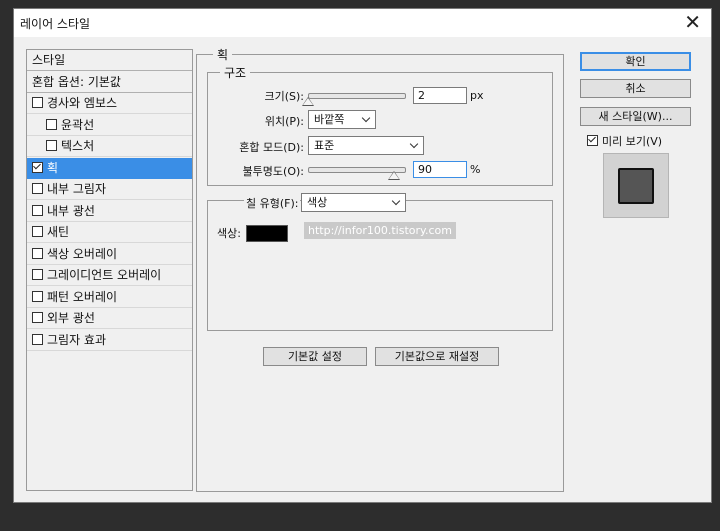 The image size is (720, 531). What do you see at coordinates (77, 339) in the screenshot?
I see `style-list-label: 그림자 효과` at bounding box center [77, 339].